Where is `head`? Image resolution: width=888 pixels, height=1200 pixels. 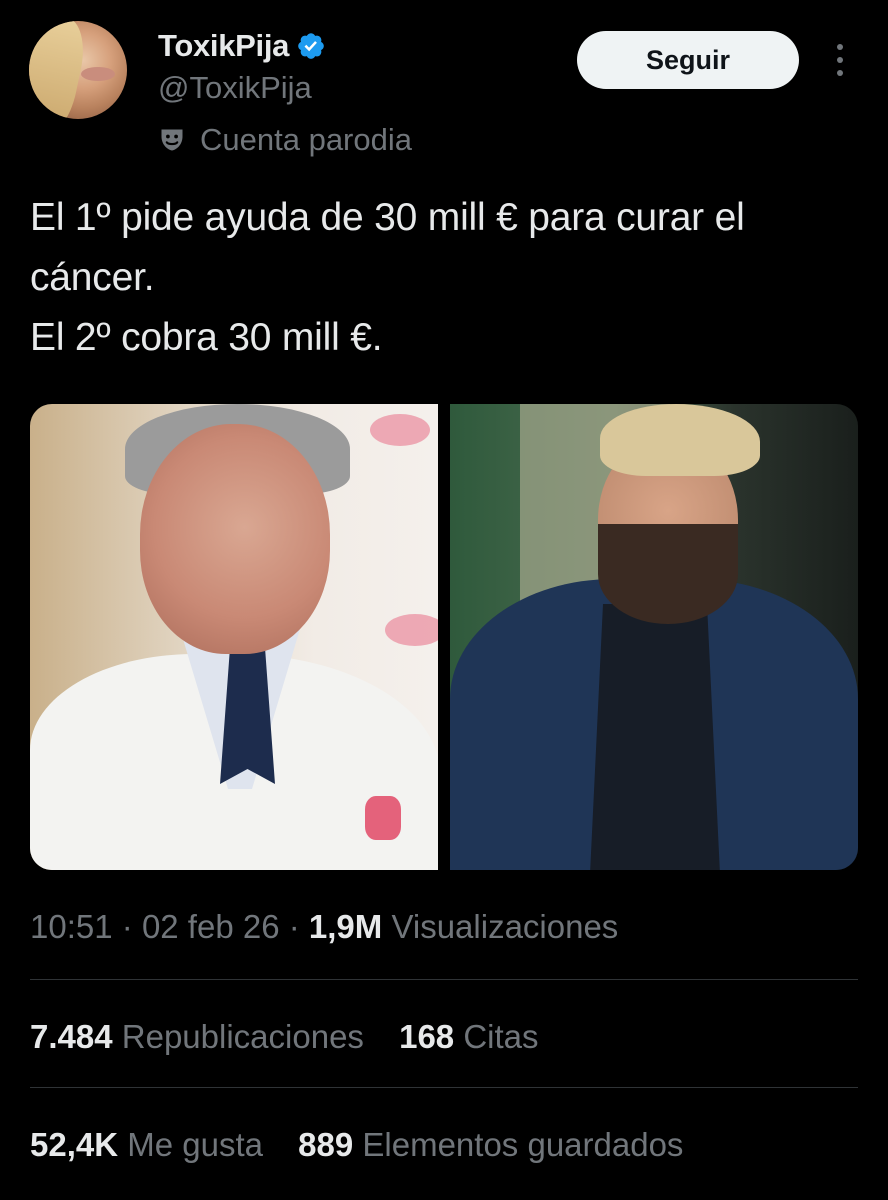
head is located at coordinates (235, 539).